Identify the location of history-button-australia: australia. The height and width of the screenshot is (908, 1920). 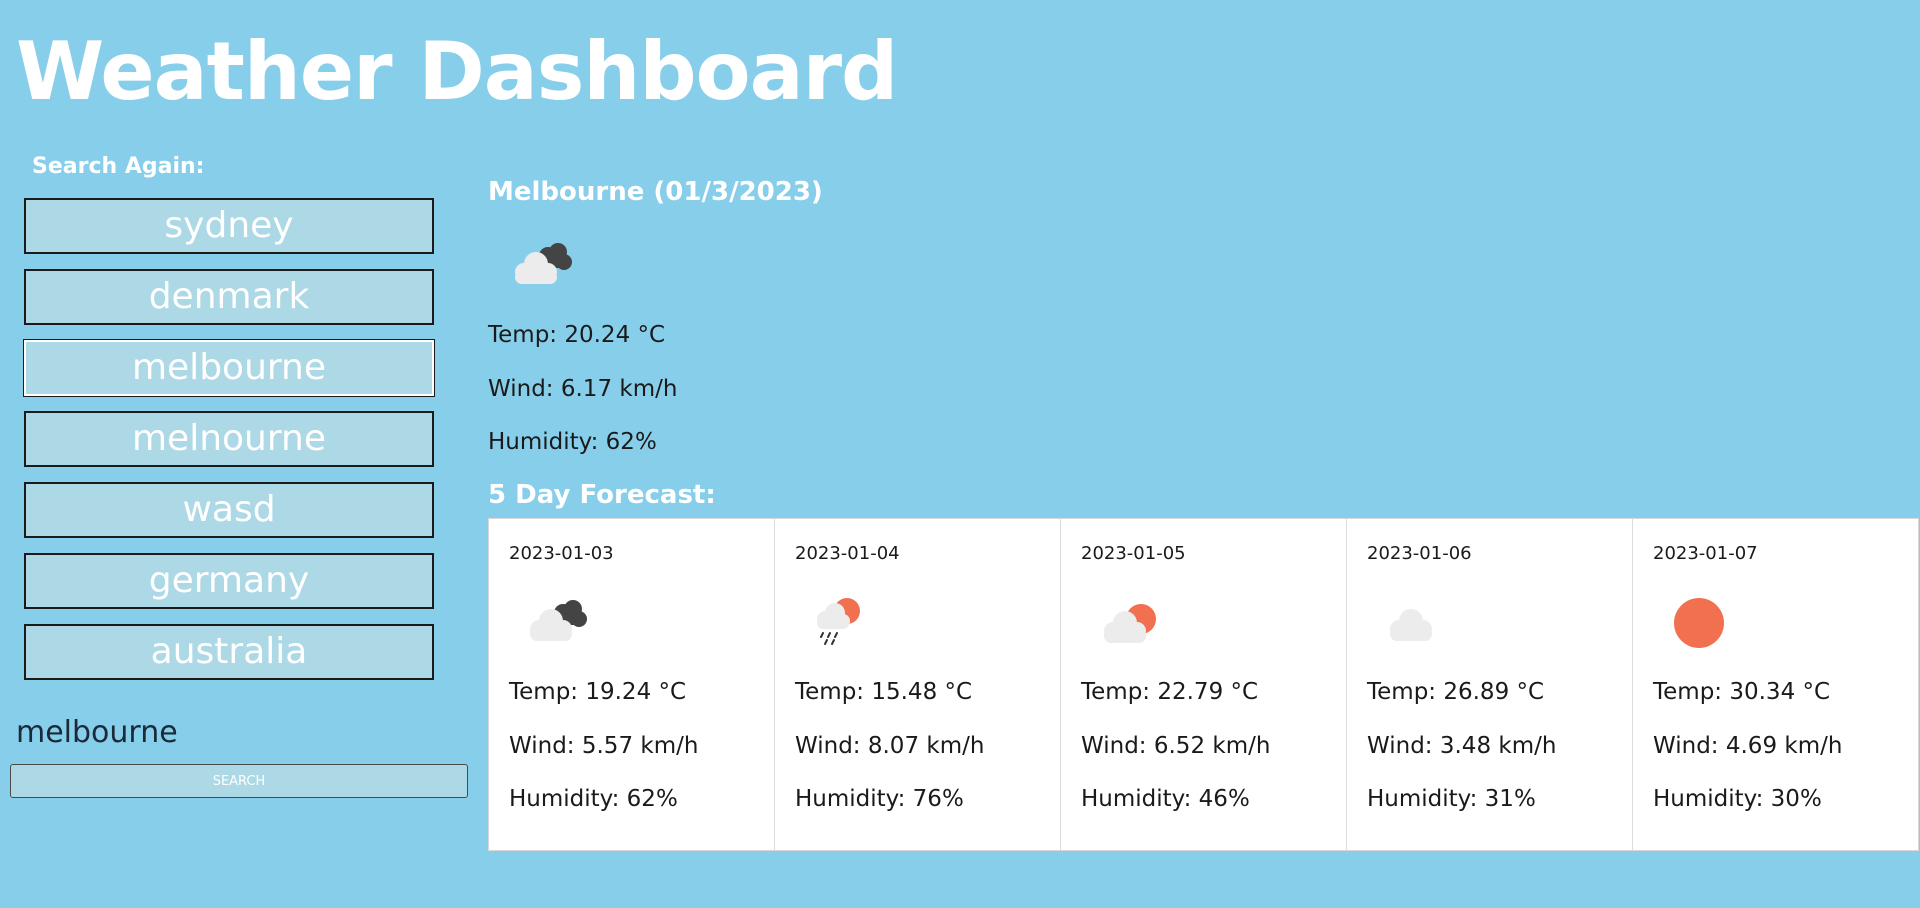
(229, 652).